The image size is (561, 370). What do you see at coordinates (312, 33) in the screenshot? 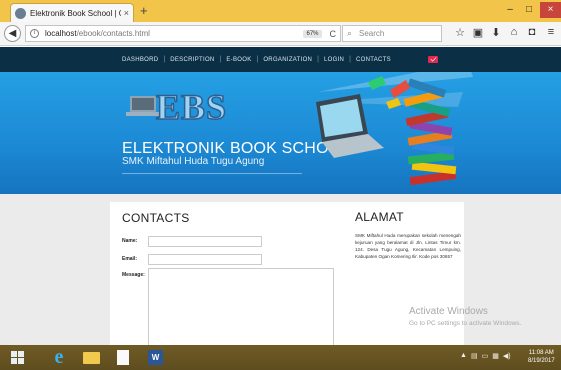
I see `zoom-indicator: 67%` at bounding box center [312, 33].